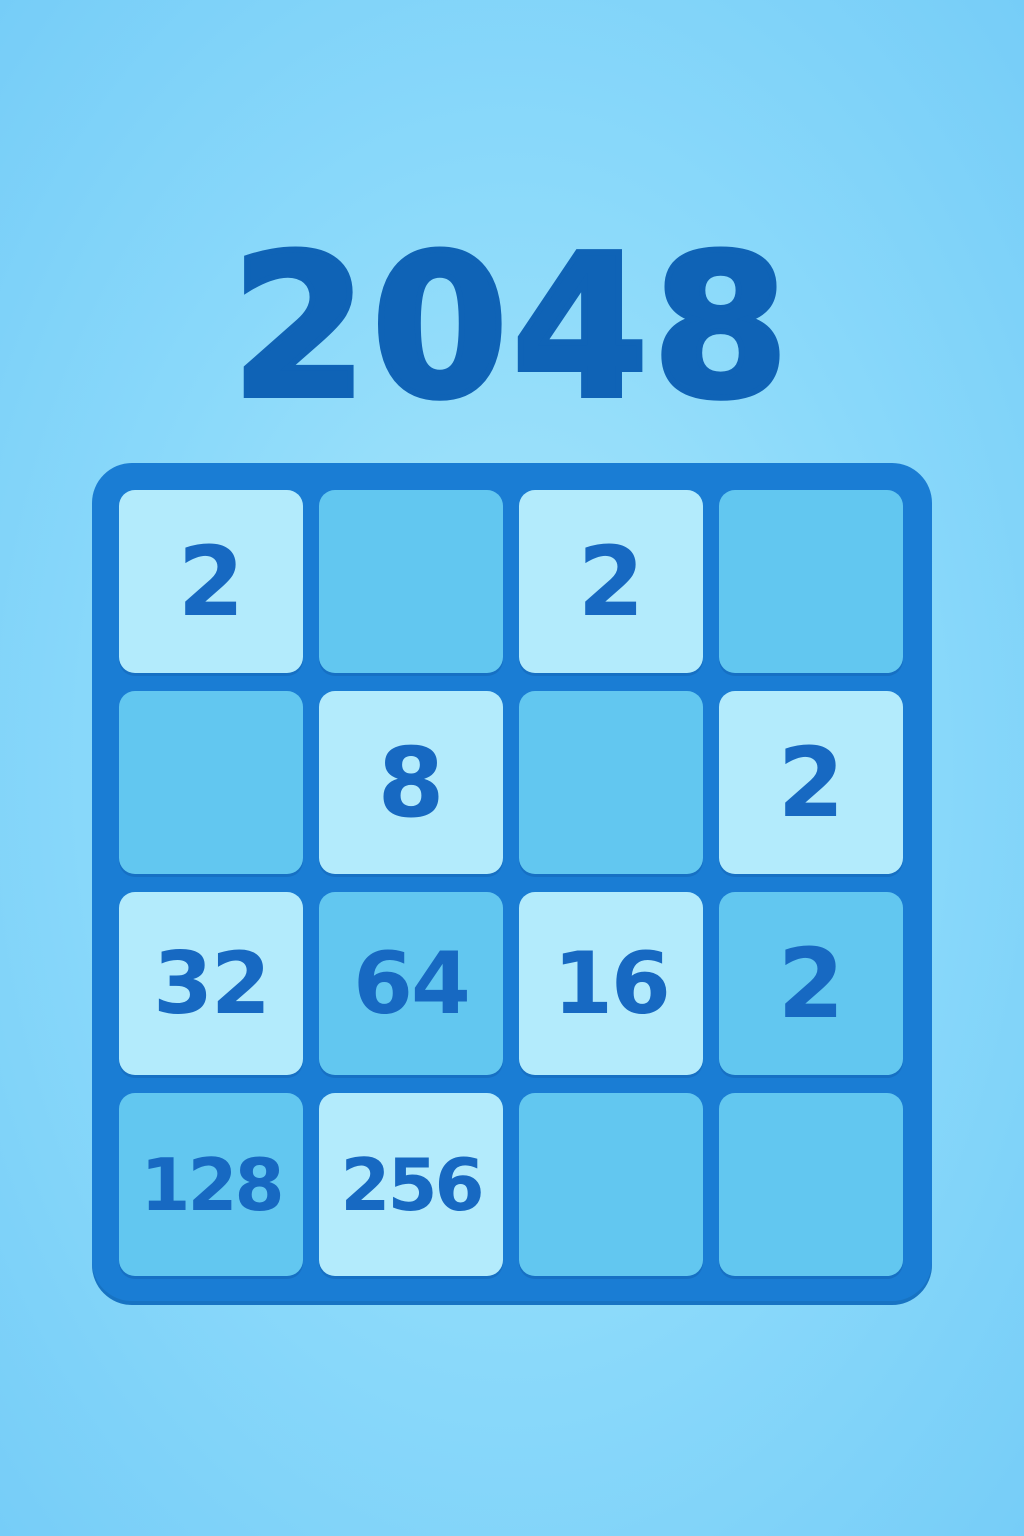 This screenshot has width=1024, height=1536. I want to click on tile-value: 256, so click(412, 1184).